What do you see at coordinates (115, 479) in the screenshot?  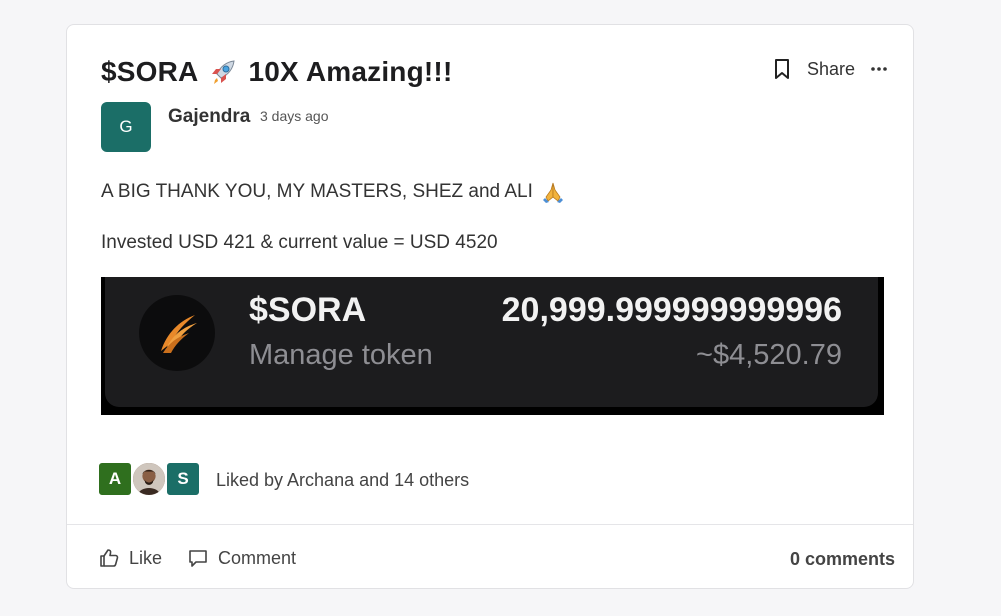 I see `liker-avatar-a: A` at bounding box center [115, 479].